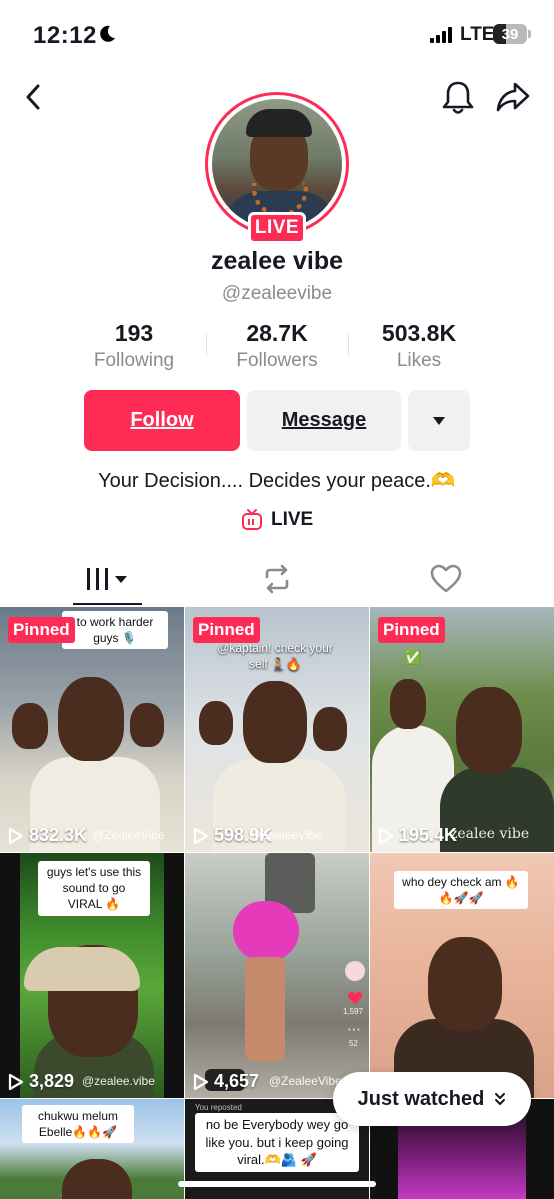  Describe the element at coordinates (107, 33) in the screenshot. I see `moon-icon` at that location.